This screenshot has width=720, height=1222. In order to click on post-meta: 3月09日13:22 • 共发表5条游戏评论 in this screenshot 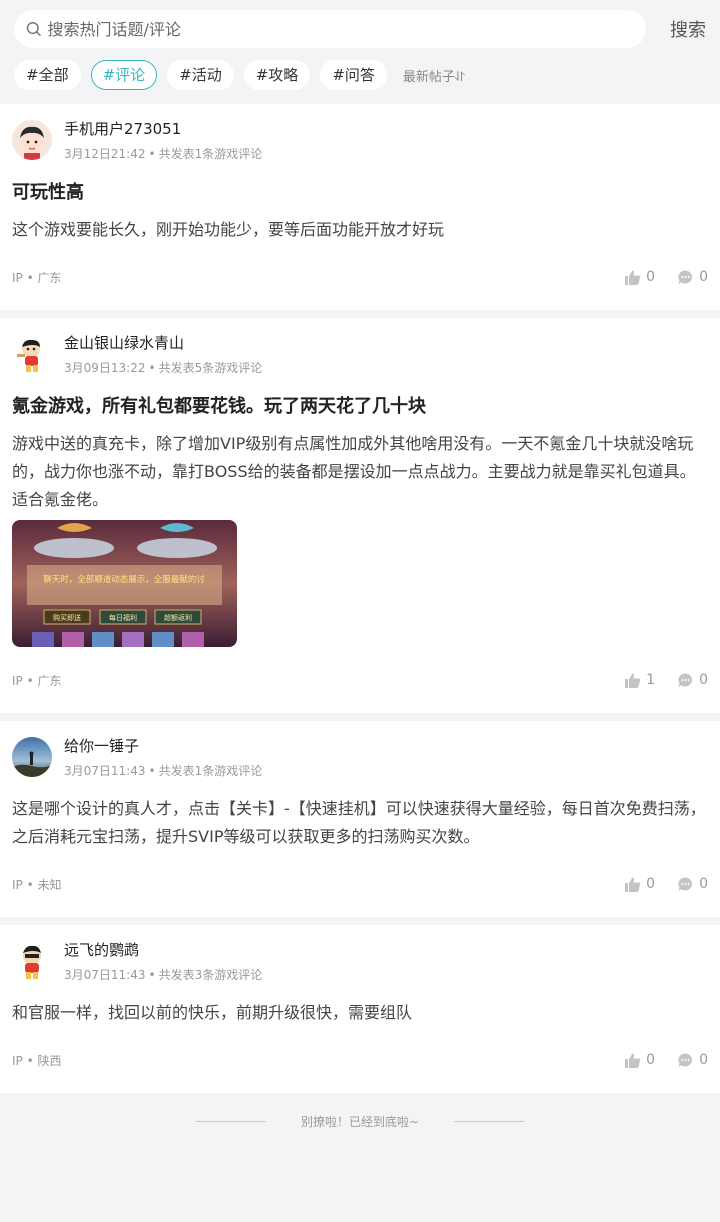, I will do `click(163, 368)`.